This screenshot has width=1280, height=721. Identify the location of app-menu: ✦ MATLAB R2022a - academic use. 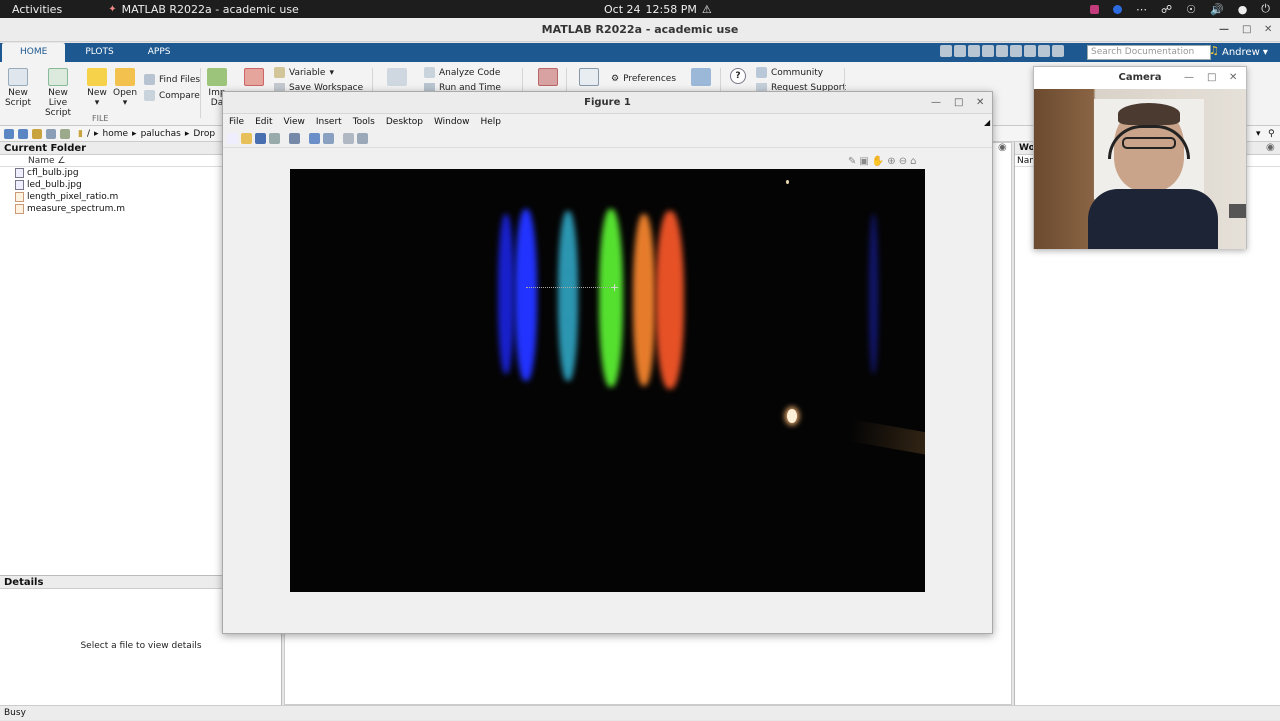
(203, 9).